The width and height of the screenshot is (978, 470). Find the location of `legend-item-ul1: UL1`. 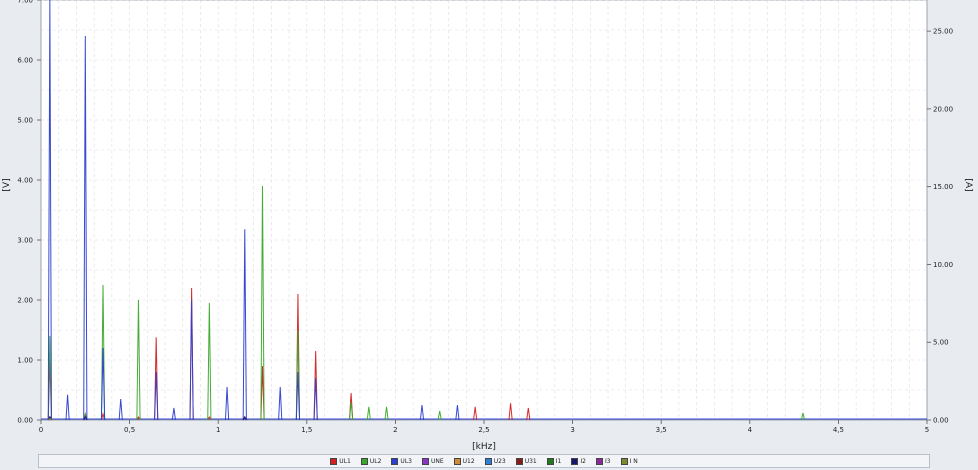

legend-item-ul1: UL1 is located at coordinates (340, 461).